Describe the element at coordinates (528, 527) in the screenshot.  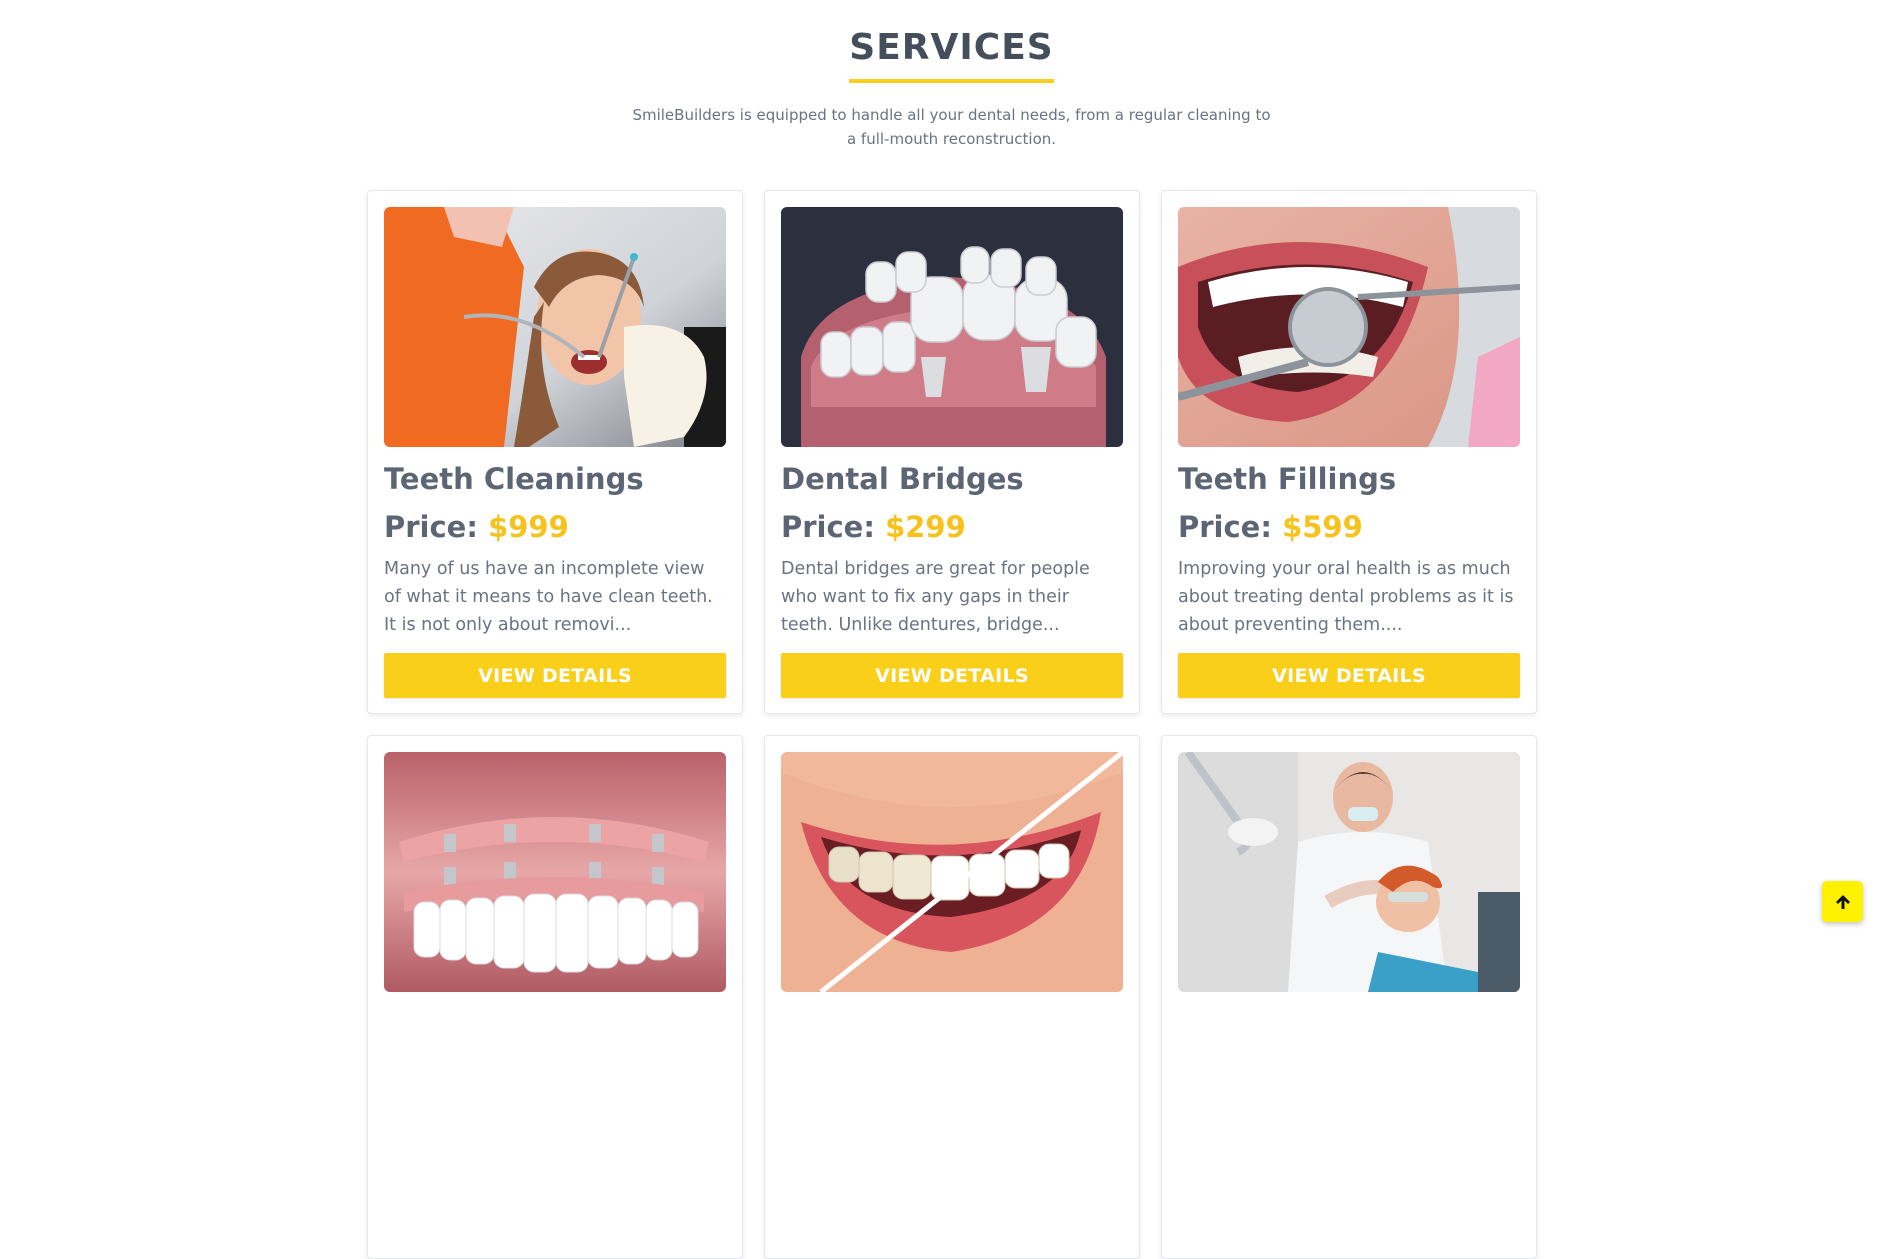
I see `price-value: $999` at that location.